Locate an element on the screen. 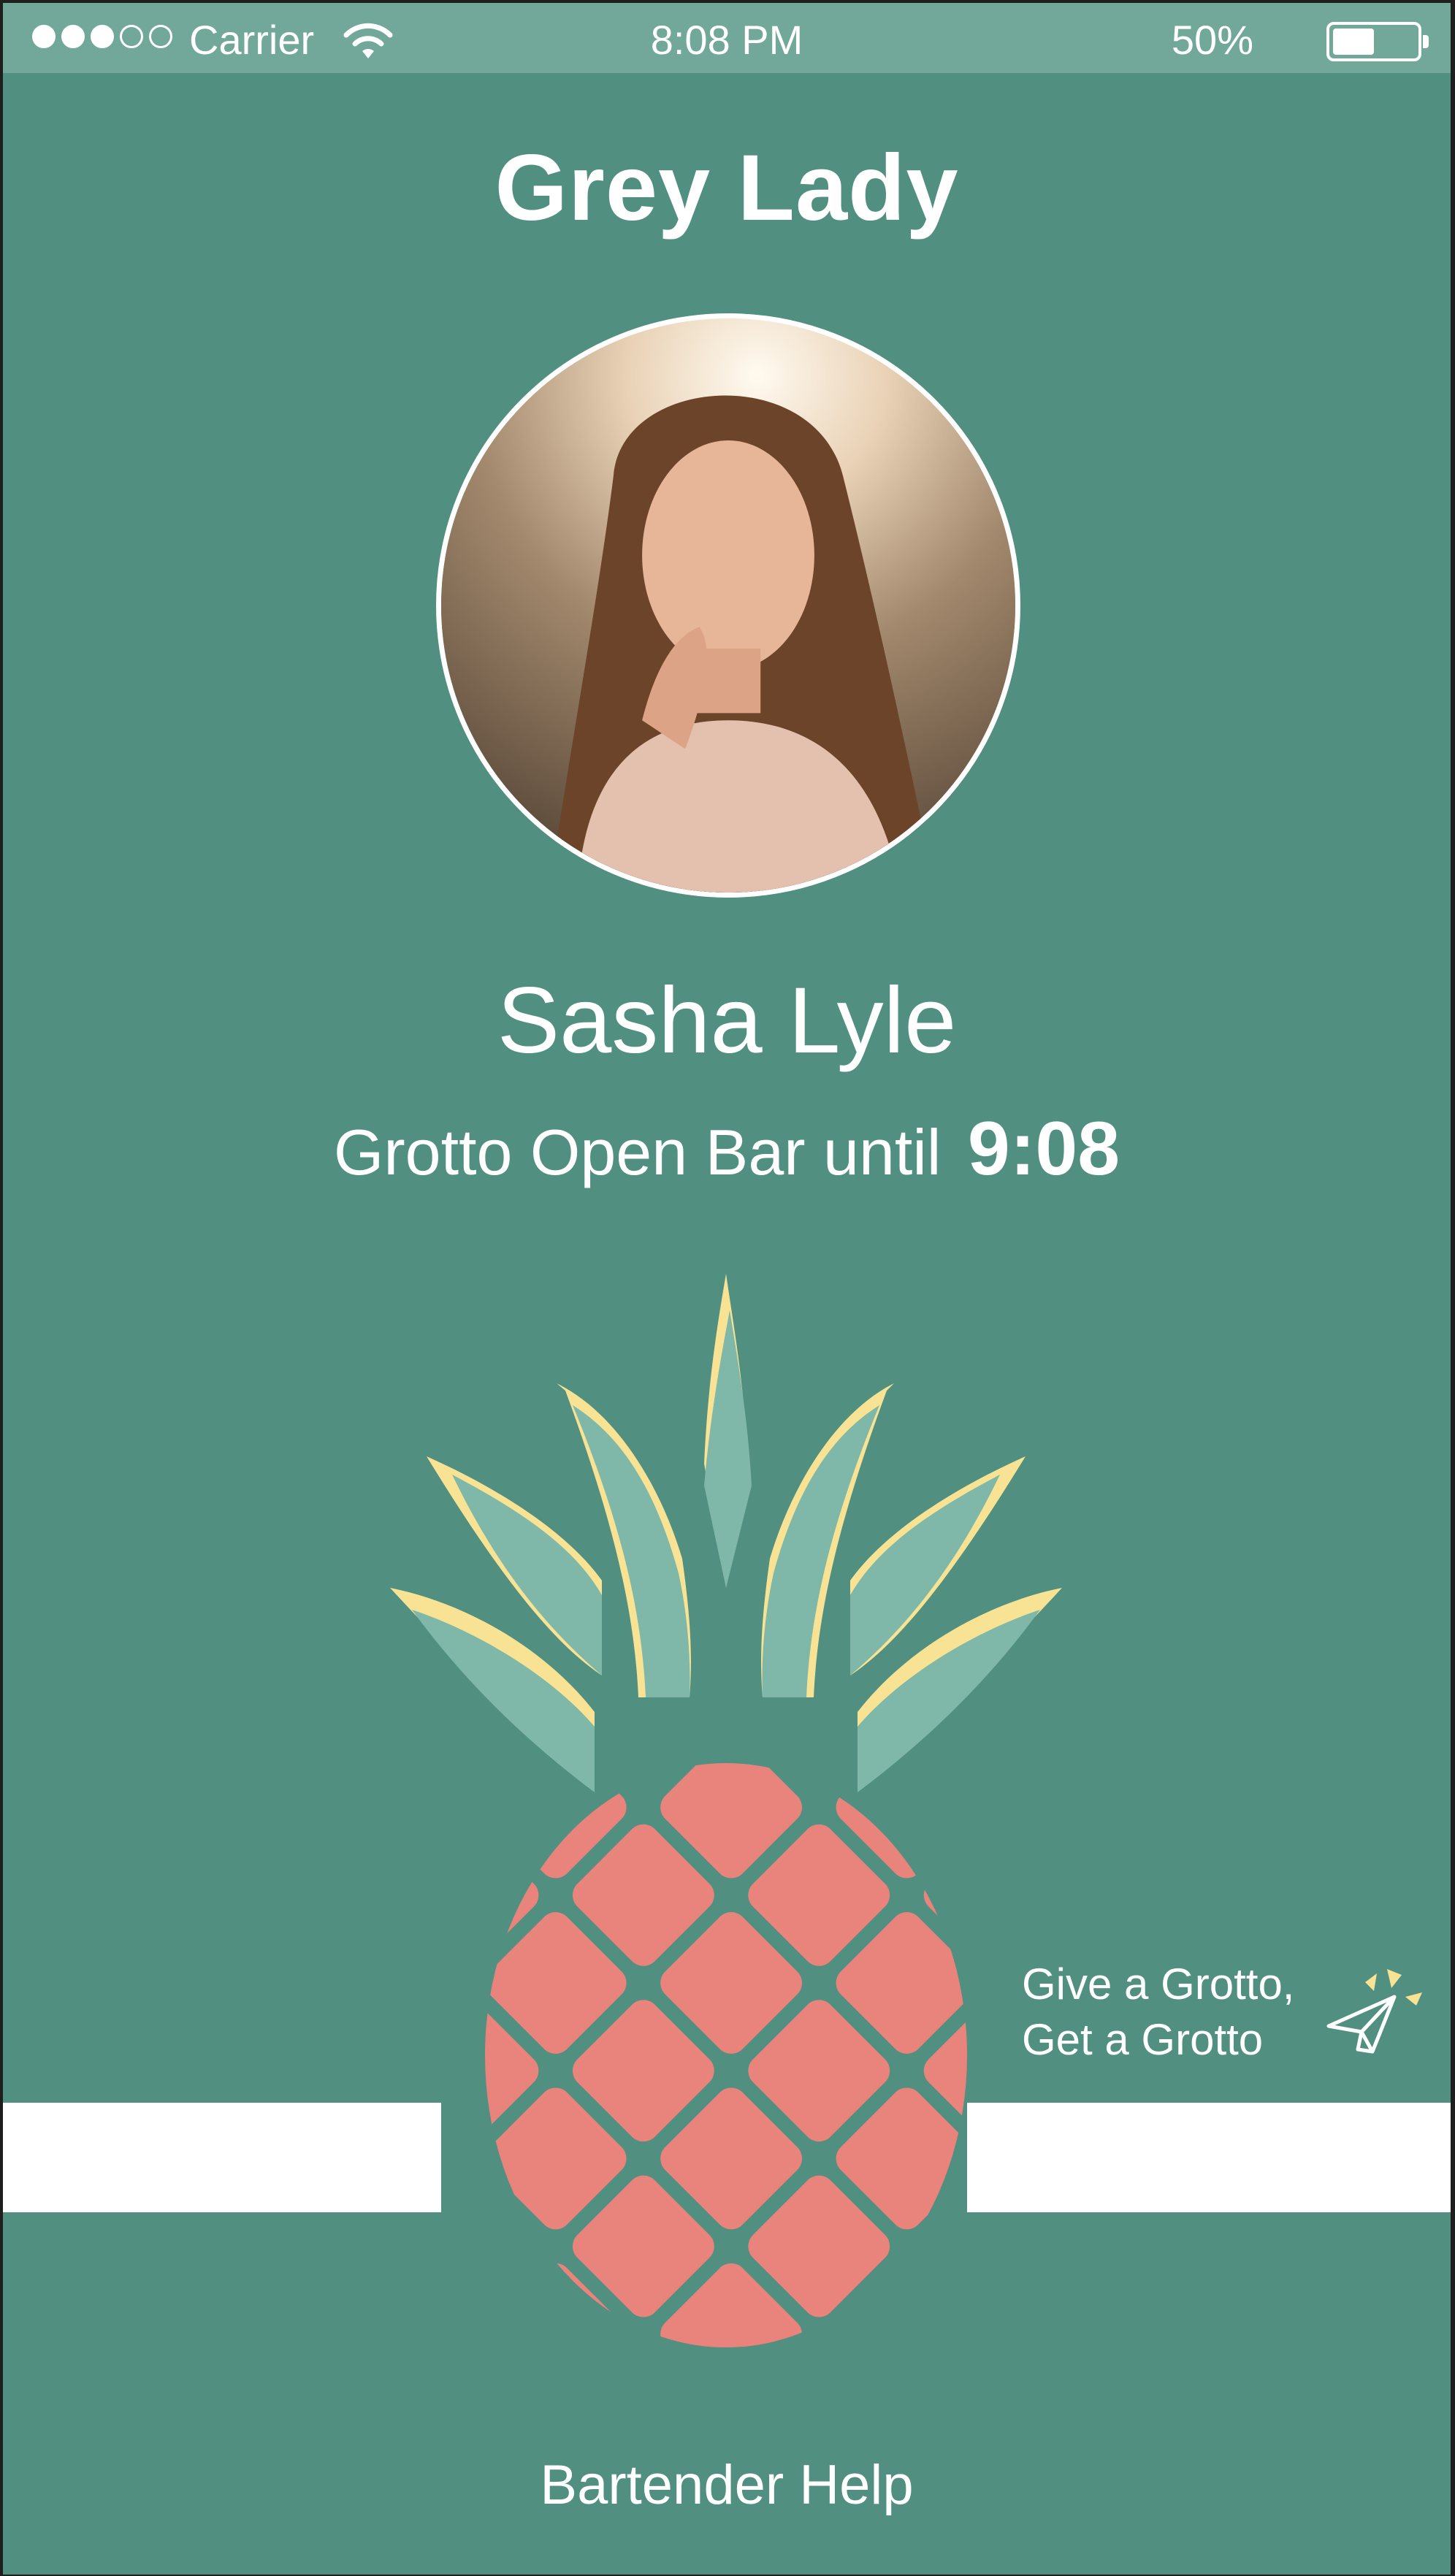  divider-band-left is located at coordinates (222, 2157).